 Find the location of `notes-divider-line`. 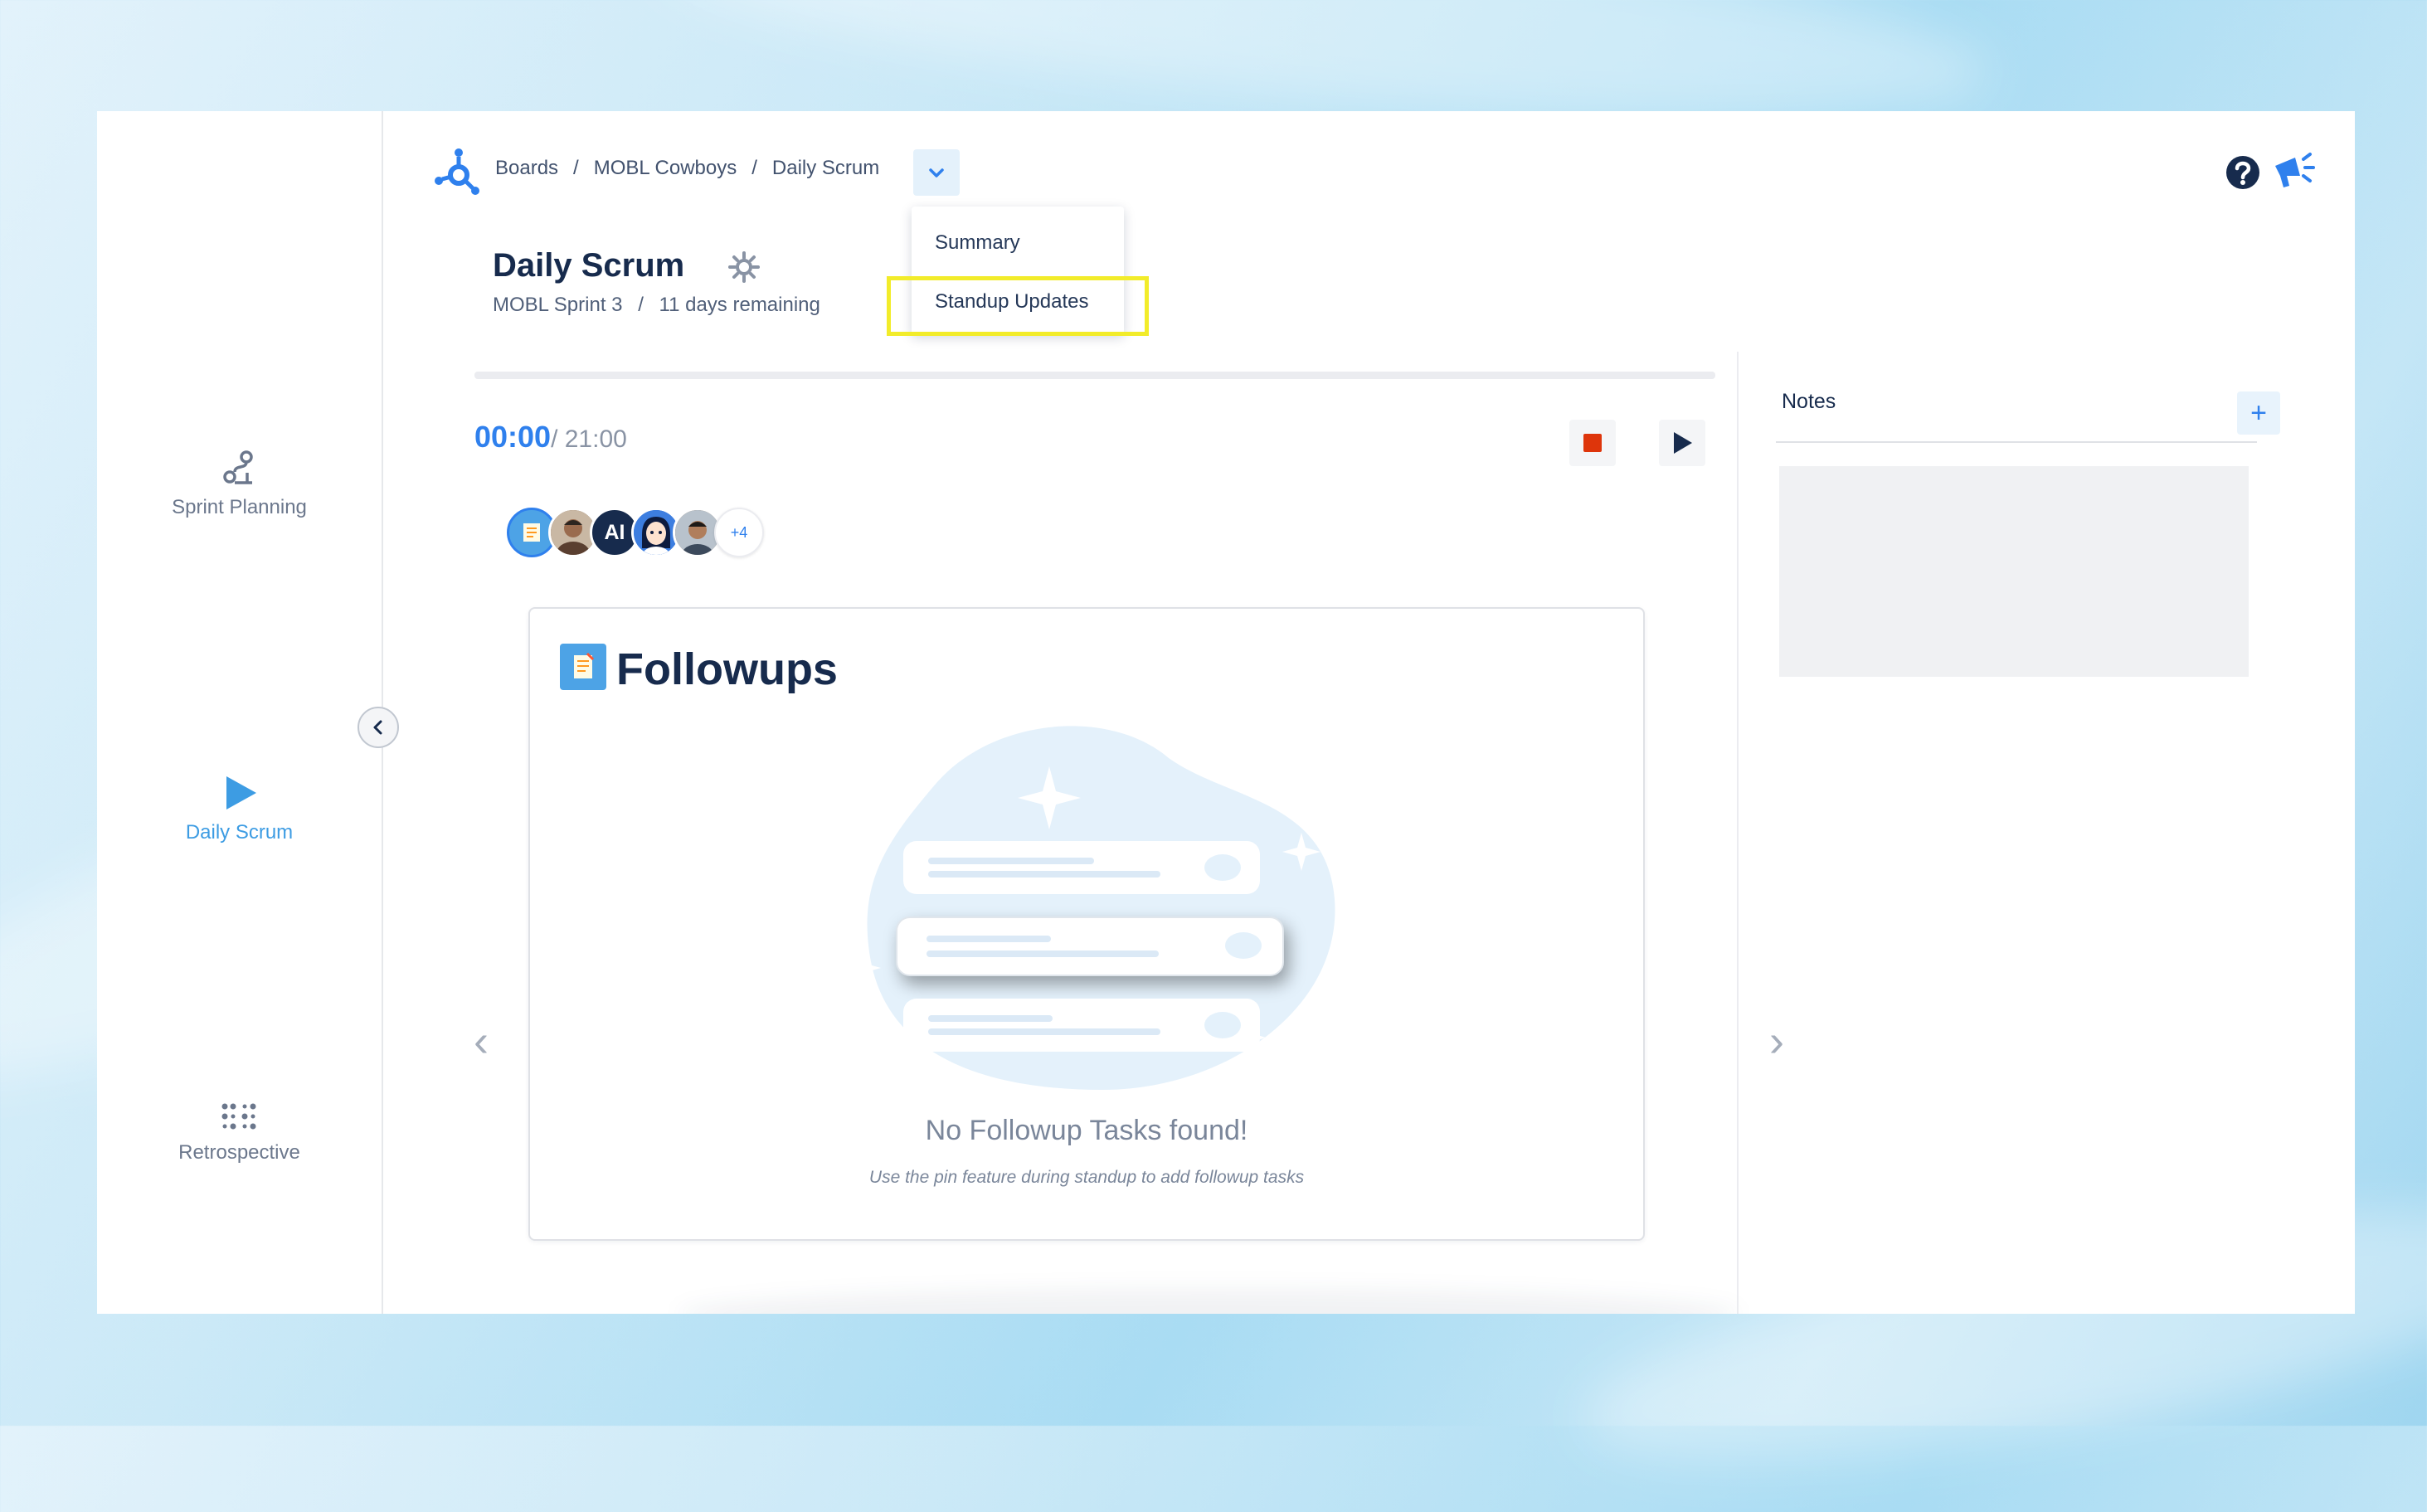

notes-divider-line is located at coordinates (2016, 442).